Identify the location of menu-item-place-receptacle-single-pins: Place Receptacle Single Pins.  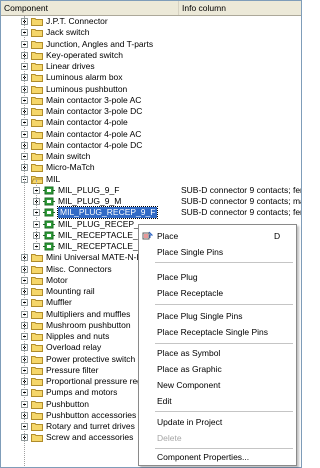
(217, 332).